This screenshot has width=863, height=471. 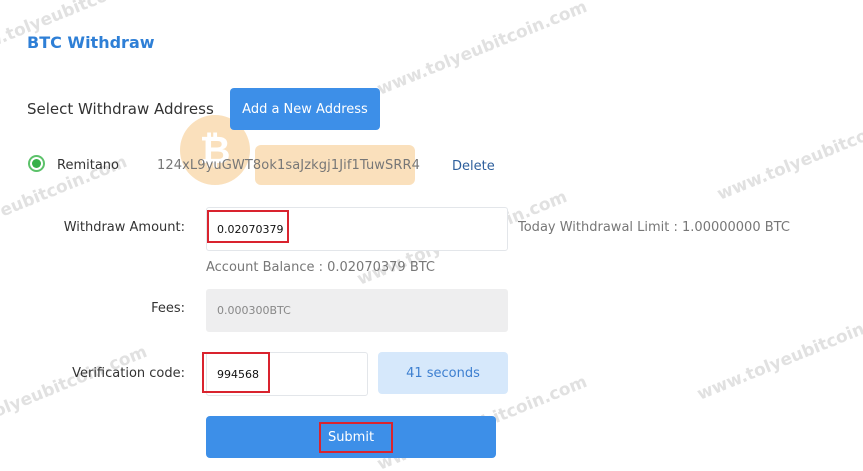 I want to click on address-value: 124xL9yuGWT8ok1saJzkgj1Jif1TuwSRR4, so click(x=289, y=165).